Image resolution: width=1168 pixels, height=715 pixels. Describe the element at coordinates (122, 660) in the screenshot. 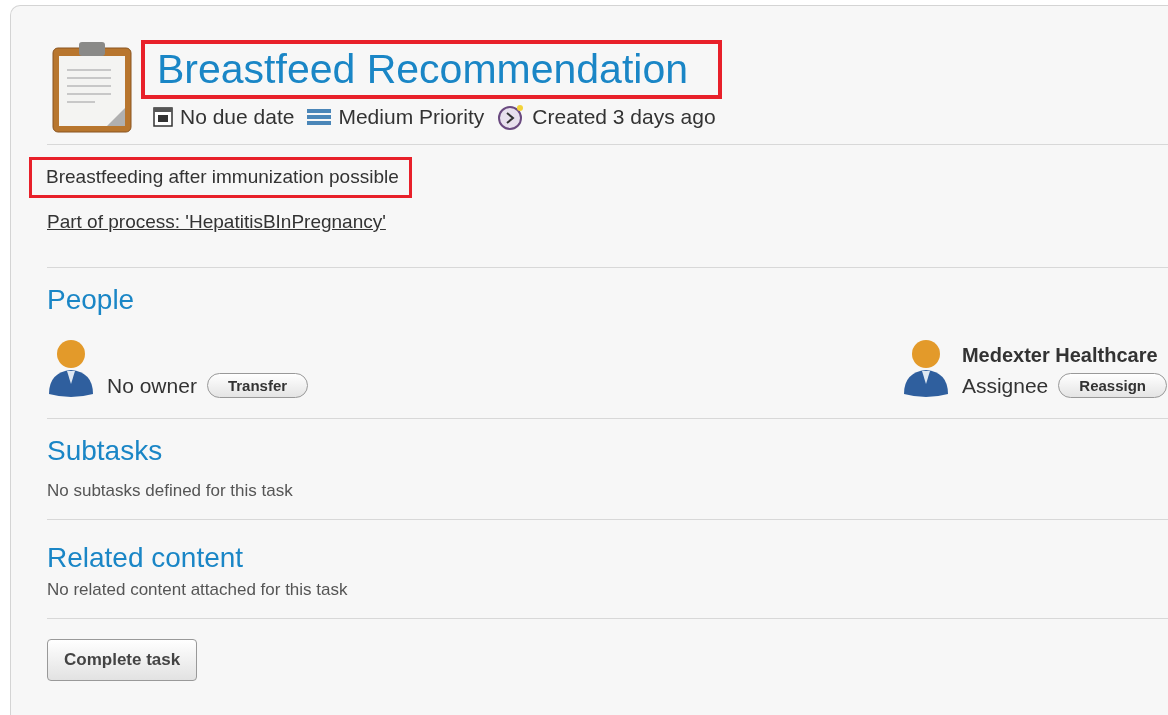

I see `complete-task-button: Complete task` at that location.